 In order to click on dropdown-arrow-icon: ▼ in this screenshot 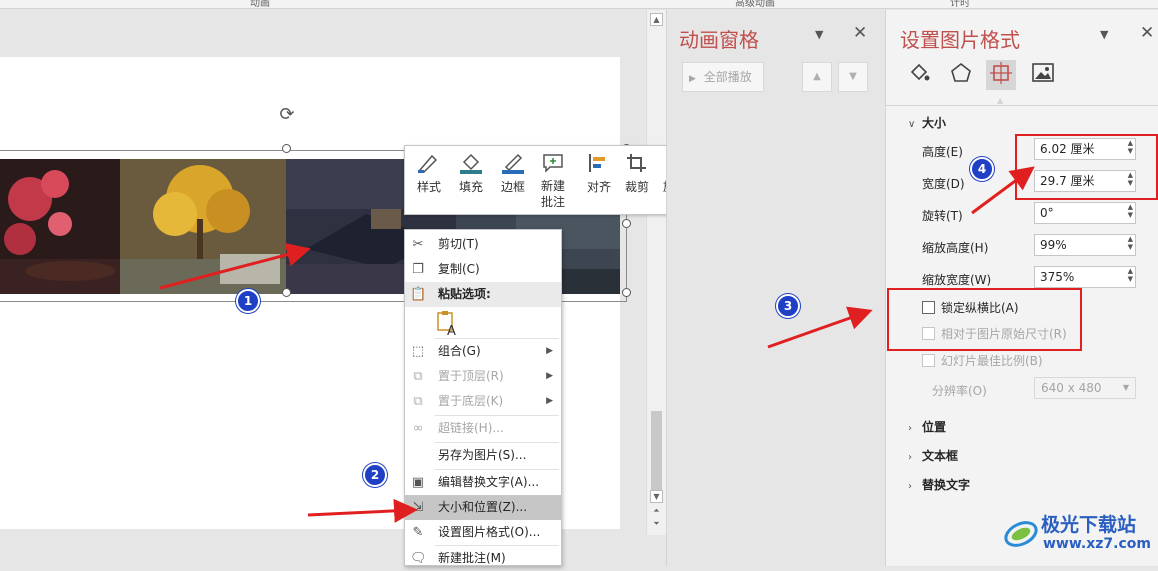, I will do `click(1125, 387)`.